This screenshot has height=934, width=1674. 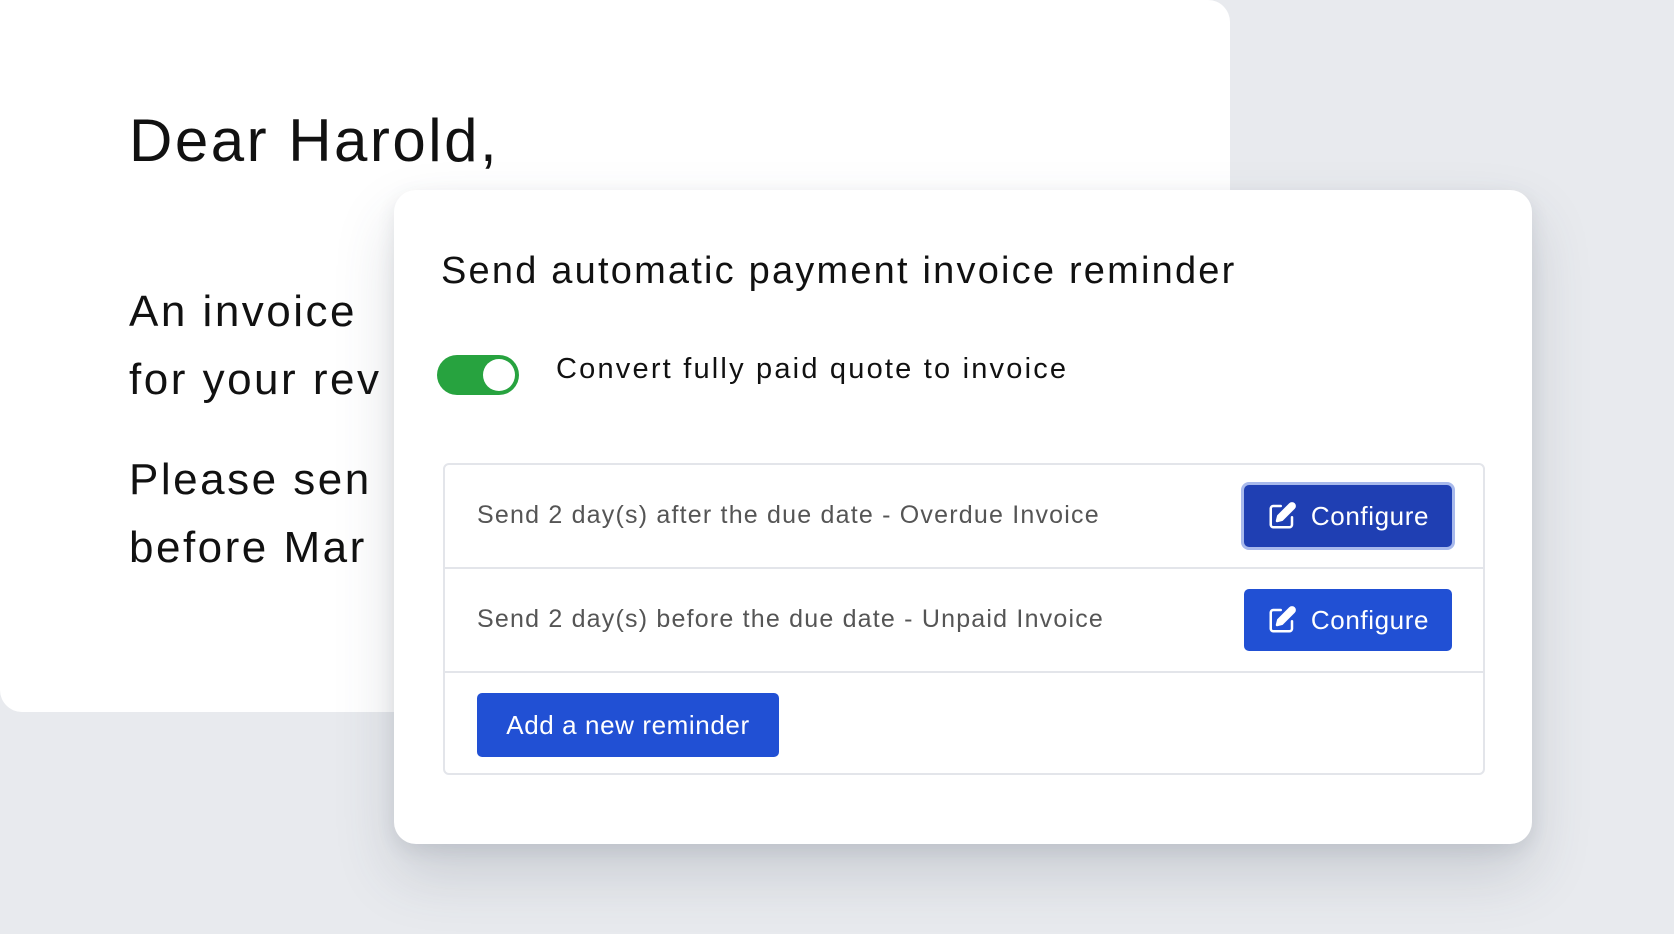 I want to click on letter-line: before Mar, so click(x=248, y=547).